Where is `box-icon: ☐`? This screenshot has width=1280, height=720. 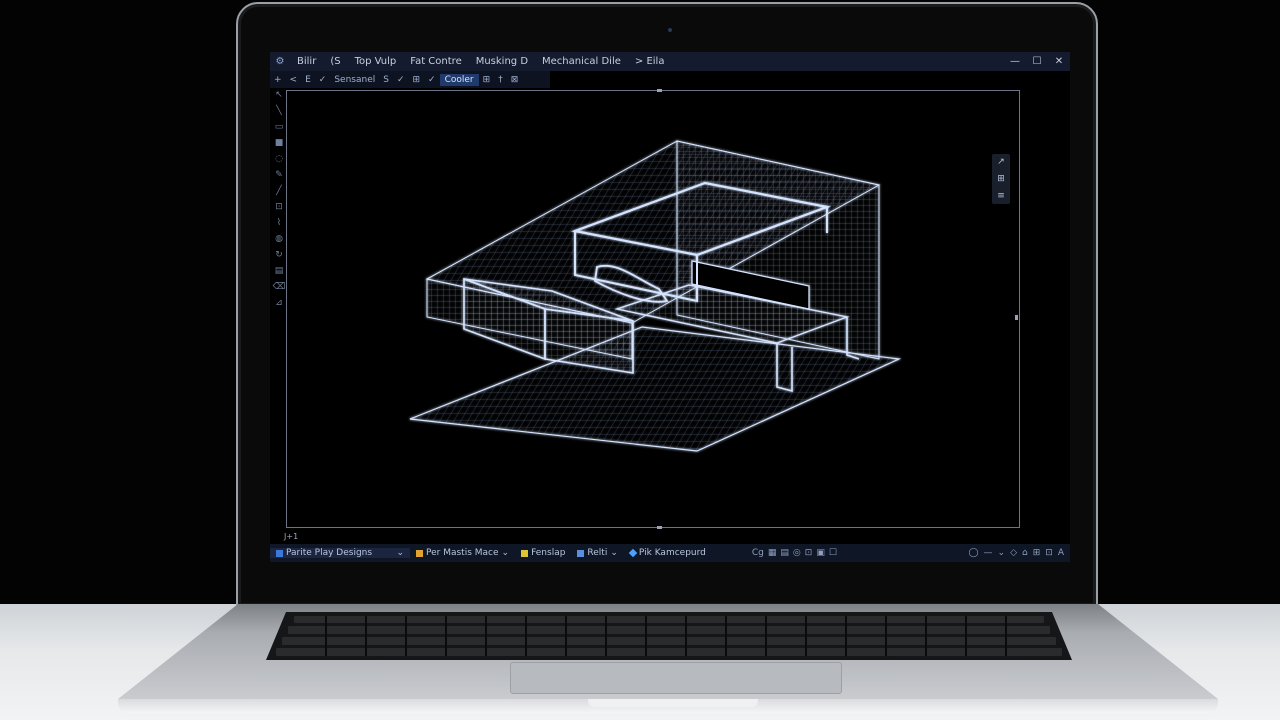 box-icon: ☐ is located at coordinates (833, 553).